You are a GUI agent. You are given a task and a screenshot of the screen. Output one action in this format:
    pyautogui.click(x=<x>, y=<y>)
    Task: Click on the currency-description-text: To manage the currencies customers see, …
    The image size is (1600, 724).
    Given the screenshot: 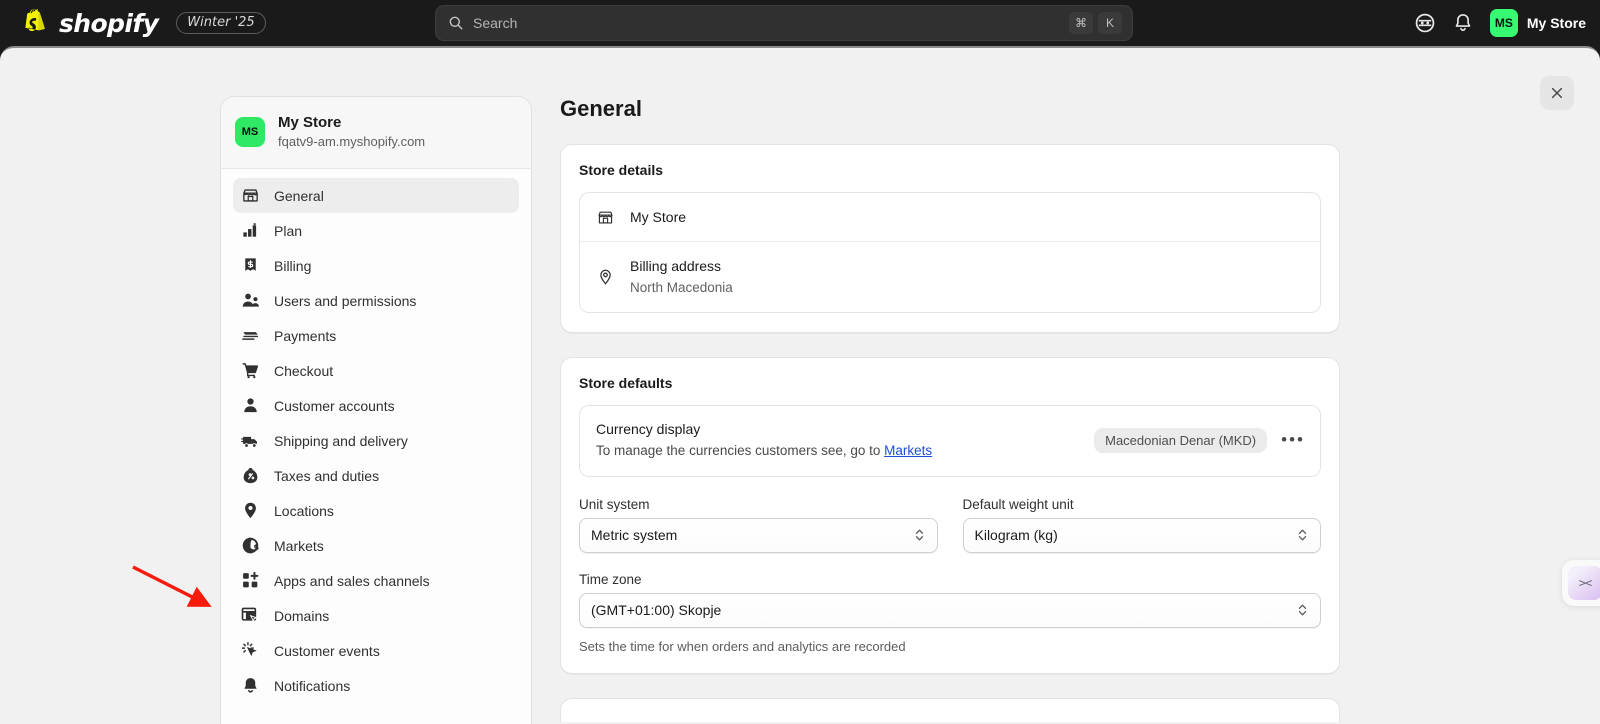 What is the action you would take?
    pyautogui.click(x=740, y=451)
    